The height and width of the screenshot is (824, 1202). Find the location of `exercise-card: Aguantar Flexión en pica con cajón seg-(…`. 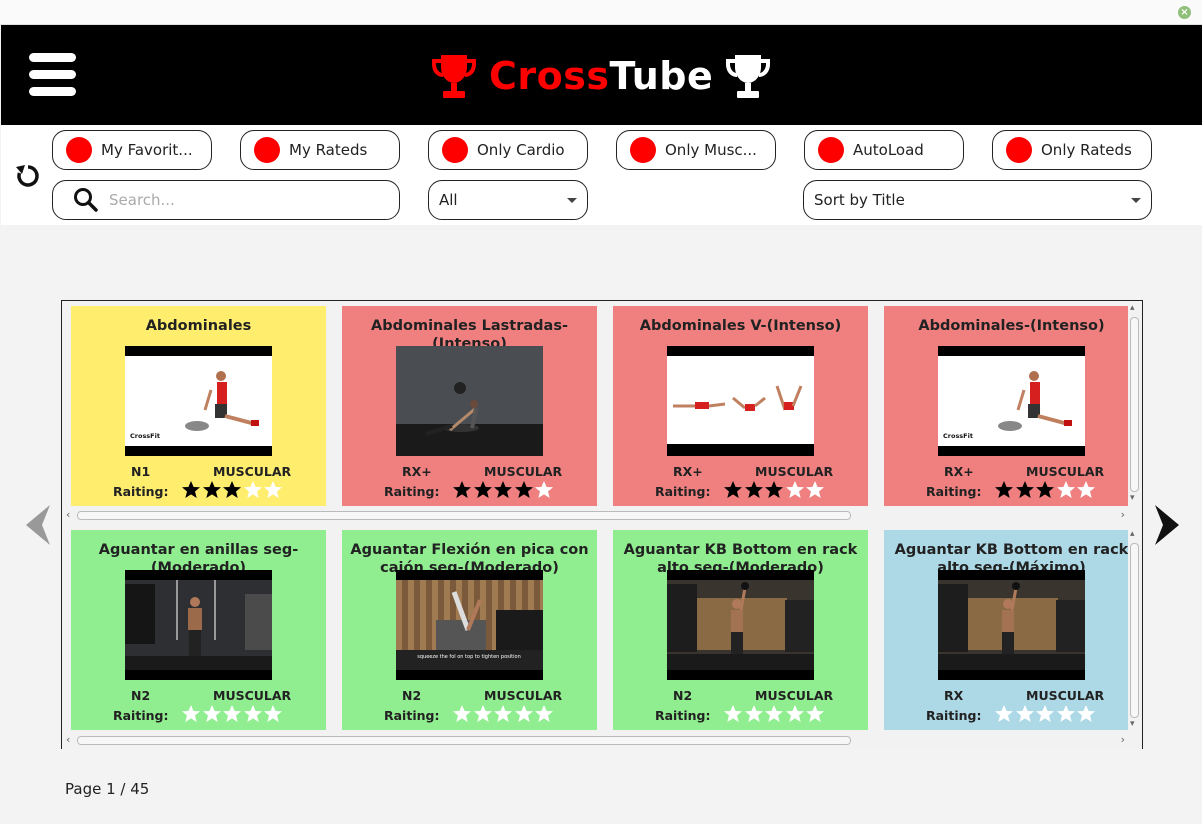

exercise-card: Aguantar Flexión en pica con cajón seg-(… is located at coordinates (469, 630).